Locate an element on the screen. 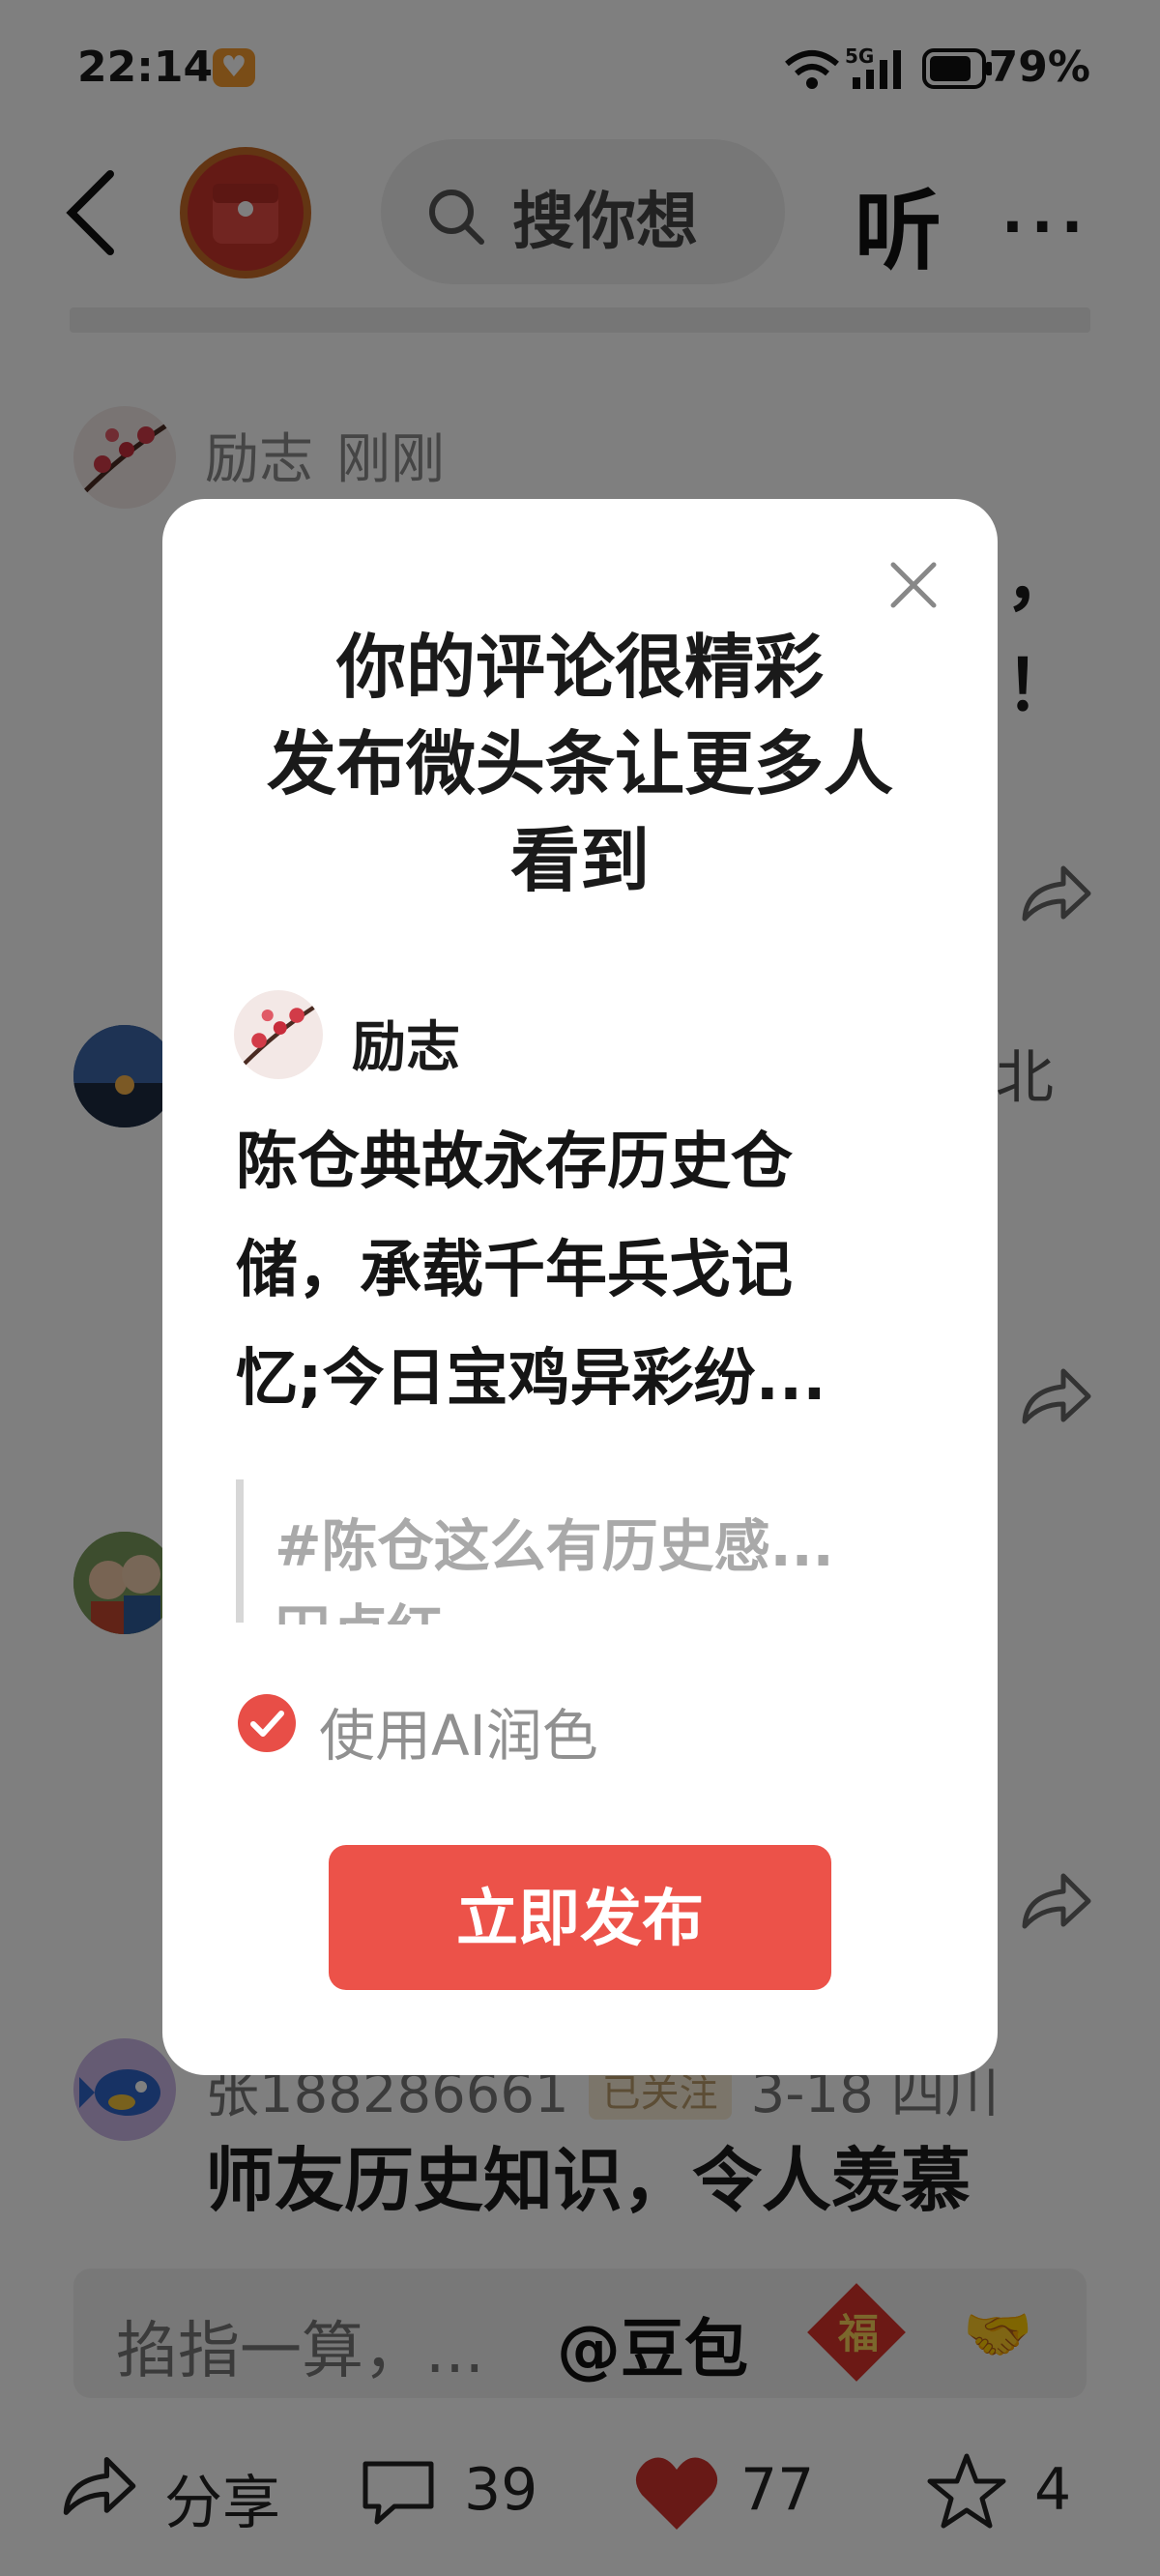 Image resolution: width=1160 pixels, height=2576 pixels. post-preview-line: 陈仓典故永存历史仓 is located at coordinates (515, 1162).